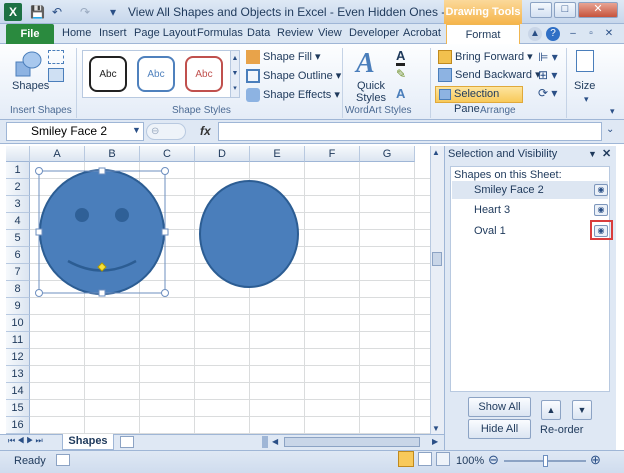 Image resolution: width=624 pixels, height=473 pixels. What do you see at coordinates (277, 154) in the screenshot?
I see `column-header: E` at bounding box center [277, 154].